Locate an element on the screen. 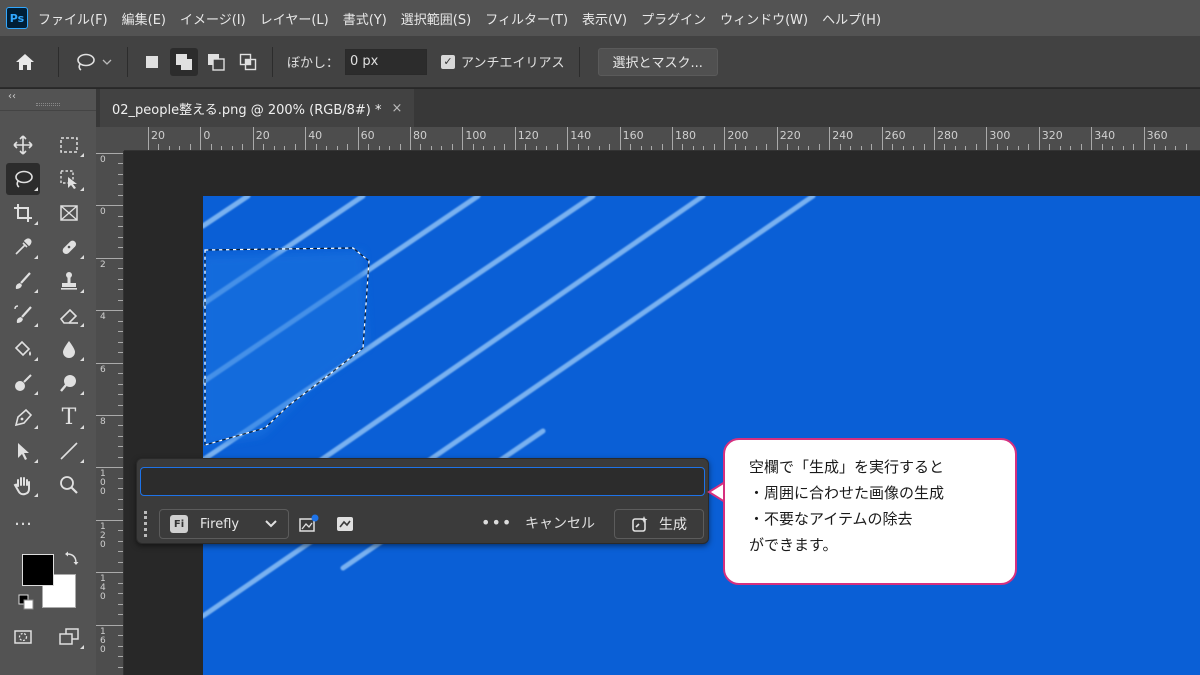 The height and width of the screenshot is (675, 1200). marquee-tool is located at coordinates (69, 145).